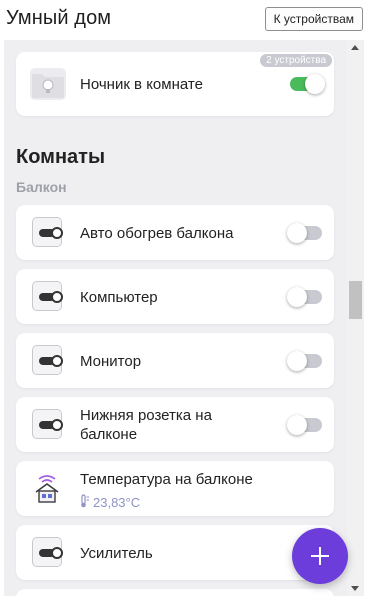 This screenshot has width=367, height=602. Describe the element at coordinates (116, 553) in the screenshot. I see `device-label: Усилитель` at that location.